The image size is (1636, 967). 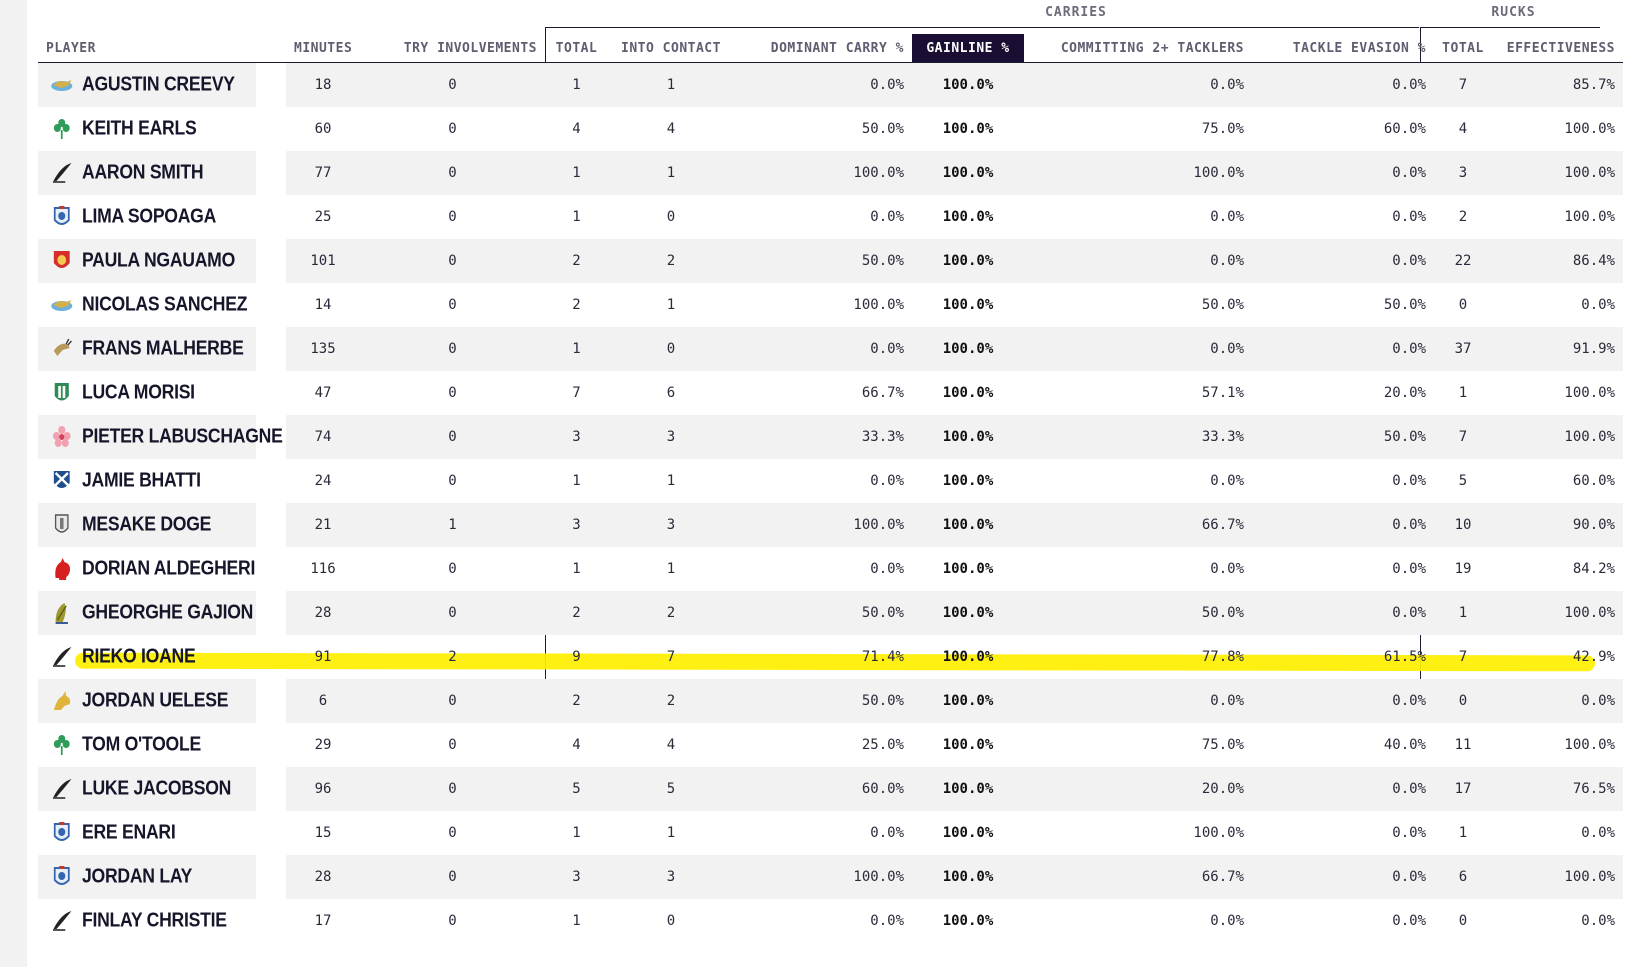 I want to click on dominant-carry-cell: 60.0%, so click(x=823, y=789).